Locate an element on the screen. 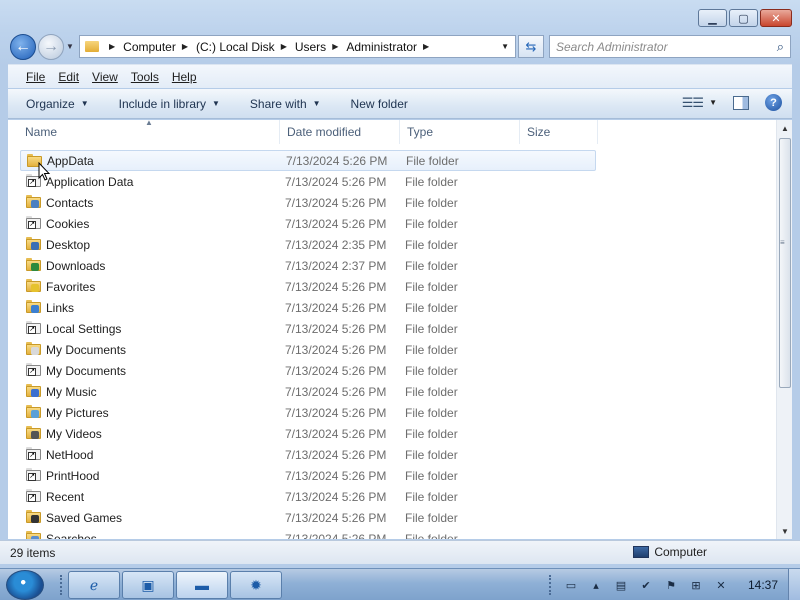 This screenshot has height=600, width=800. column-header-size: Size is located at coordinates (558, 132).